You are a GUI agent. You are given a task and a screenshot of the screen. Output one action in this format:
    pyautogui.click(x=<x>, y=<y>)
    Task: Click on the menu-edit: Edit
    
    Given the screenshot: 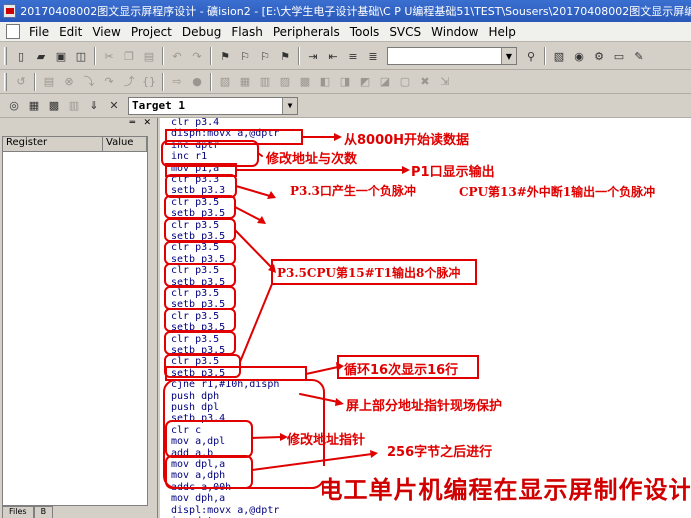 What is the action you would take?
    pyautogui.click(x=70, y=32)
    